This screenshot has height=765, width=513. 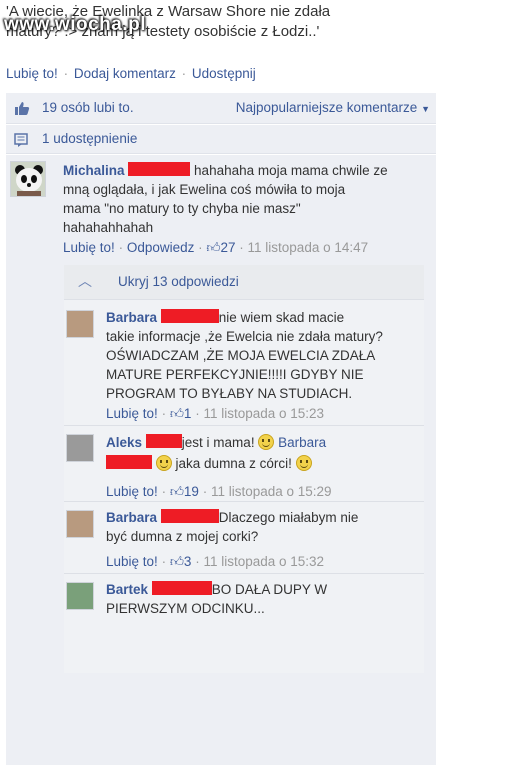 I want to click on comment-text-line-1: hahahaha moja mama chwile ze, so click(x=291, y=170).